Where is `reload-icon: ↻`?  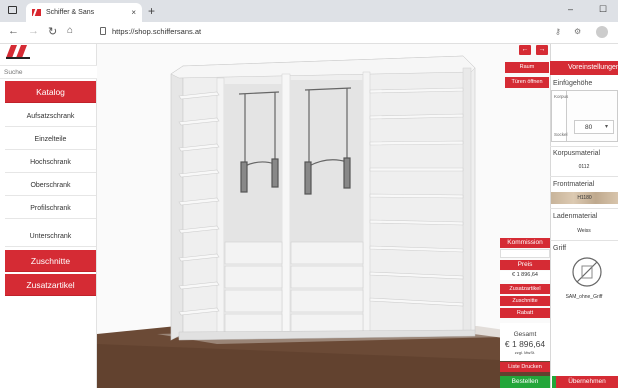 reload-icon: ↻ is located at coordinates (52, 31).